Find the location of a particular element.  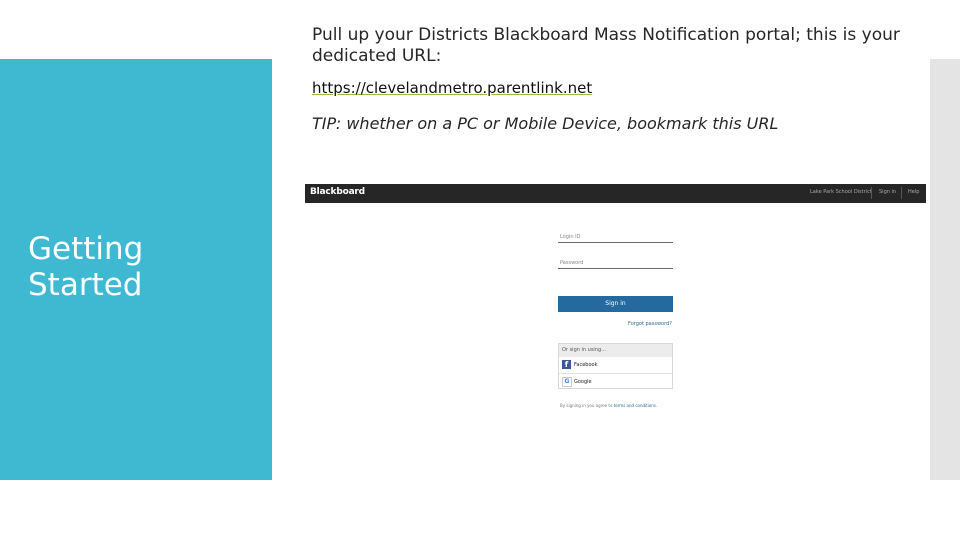

slide-title: Getting Started is located at coordinates (143, 267).